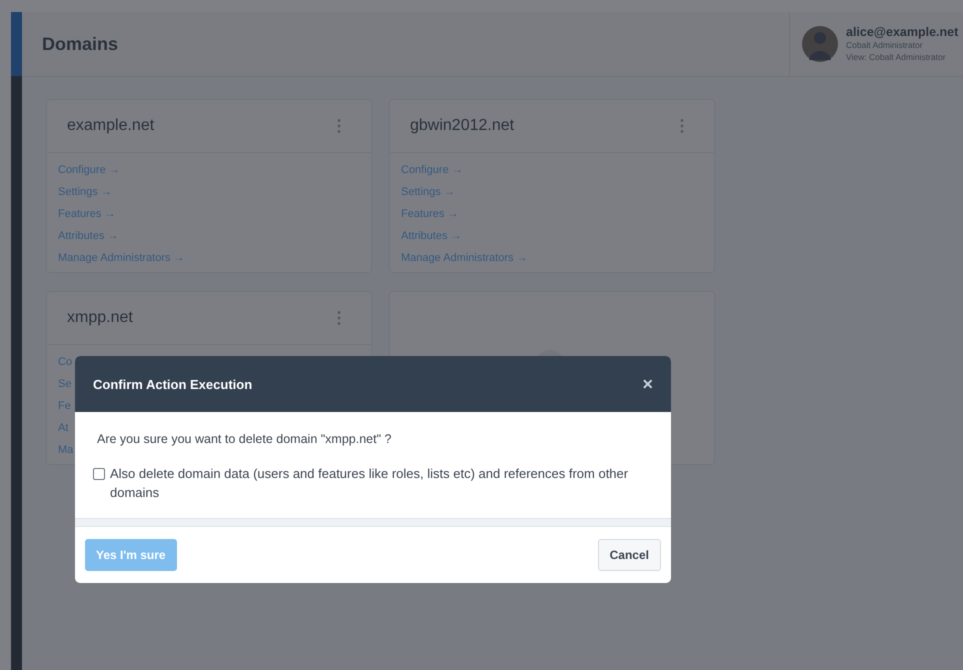  Describe the element at coordinates (896, 57) in the screenshot. I see `user-view: View: Cobalt Administrator` at that location.